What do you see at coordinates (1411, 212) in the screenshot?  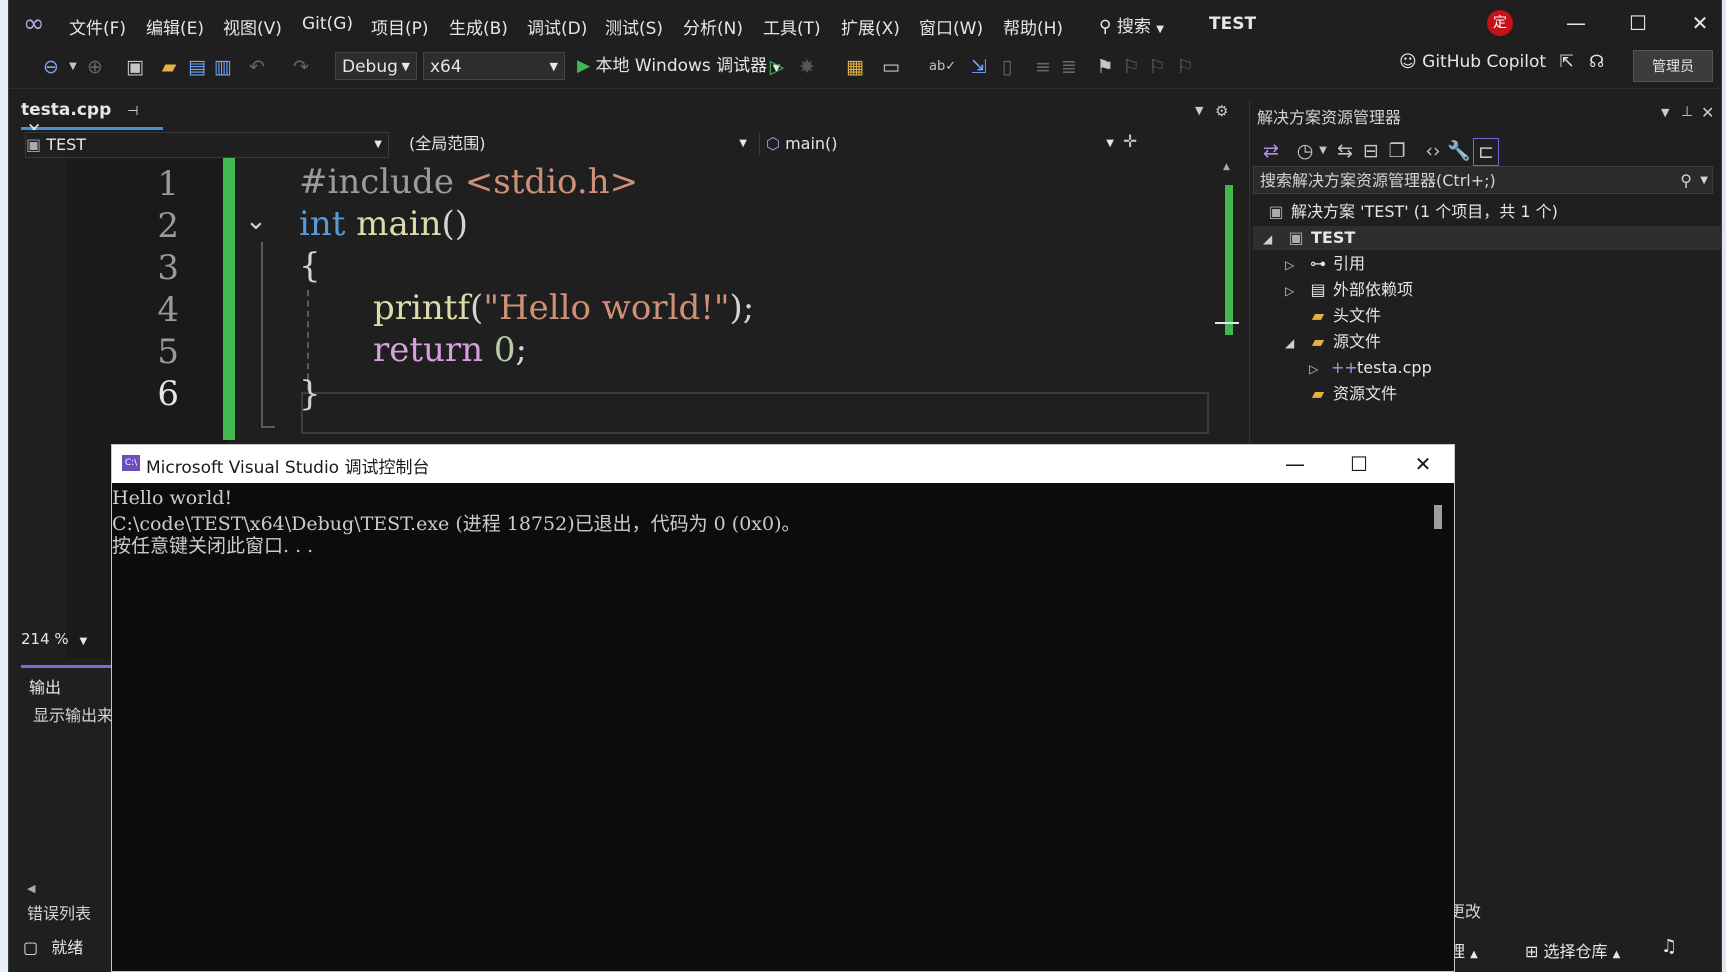 I see `tree-solution: ▣ 解决方案 'TEST' (1 个项目，共 1 个)` at bounding box center [1411, 212].